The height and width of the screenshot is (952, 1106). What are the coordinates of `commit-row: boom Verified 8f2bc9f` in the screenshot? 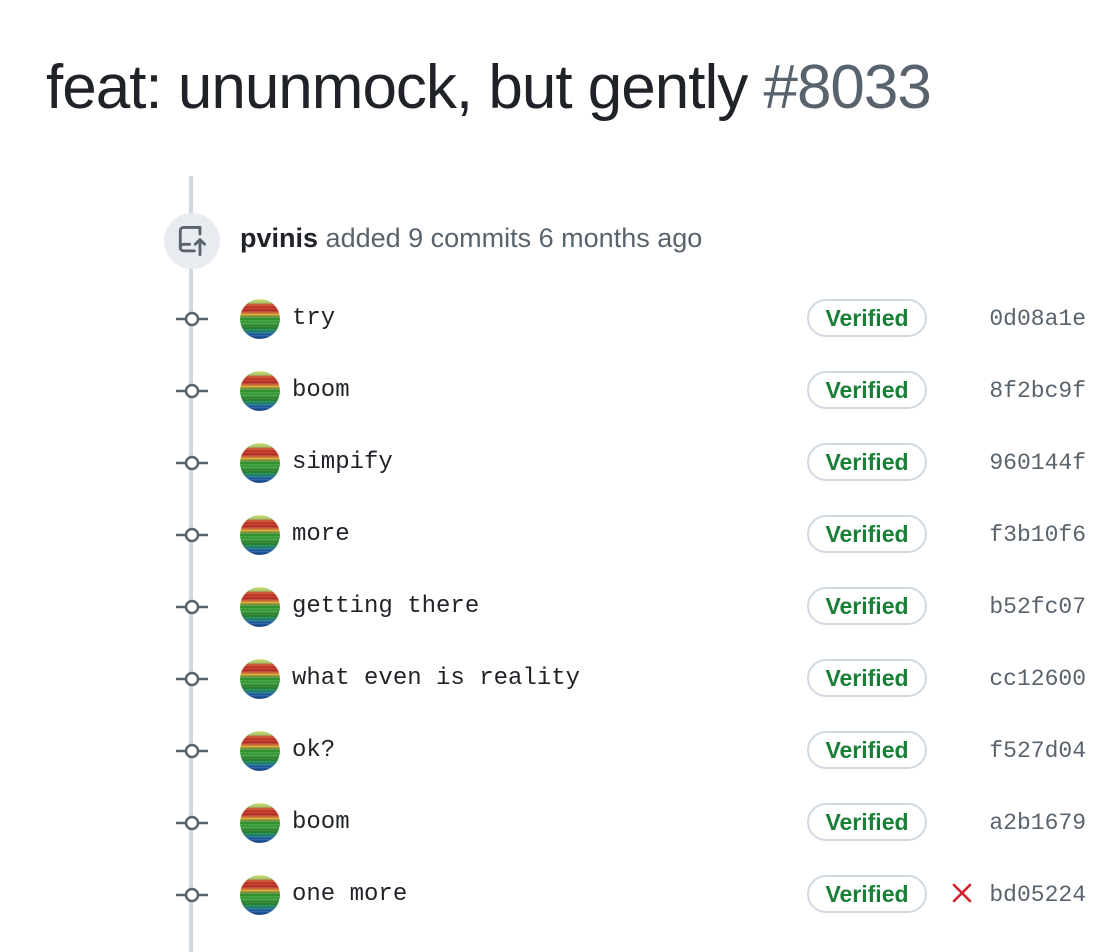 It's located at (553, 391).